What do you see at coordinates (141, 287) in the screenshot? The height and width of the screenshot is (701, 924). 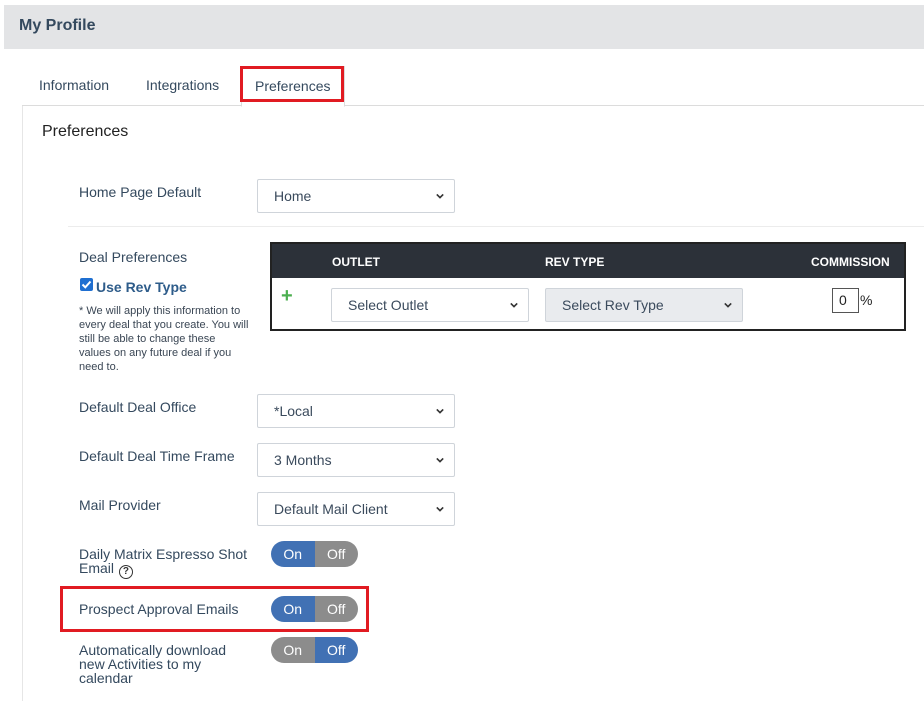 I see `use-rev-type-label: Use Rev Type` at bounding box center [141, 287].